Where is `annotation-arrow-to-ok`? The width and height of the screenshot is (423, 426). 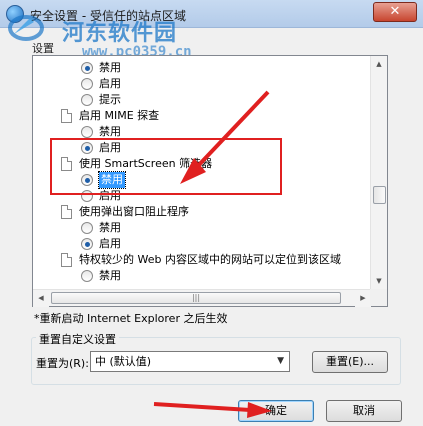
annotation-arrow-to-ok is located at coordinates (202, 407).